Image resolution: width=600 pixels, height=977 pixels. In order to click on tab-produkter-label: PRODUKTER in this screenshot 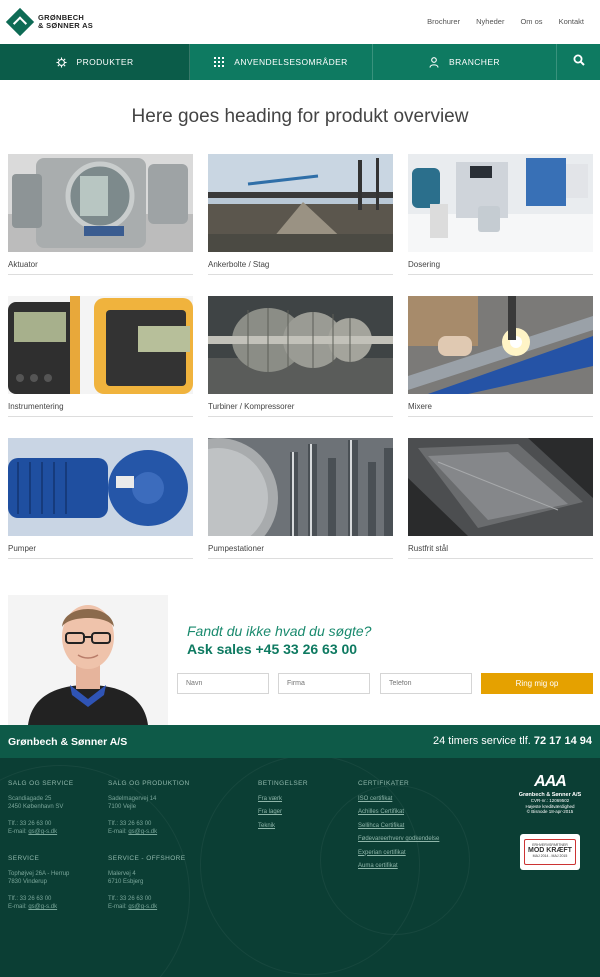, I will do `click(105, 62)`.